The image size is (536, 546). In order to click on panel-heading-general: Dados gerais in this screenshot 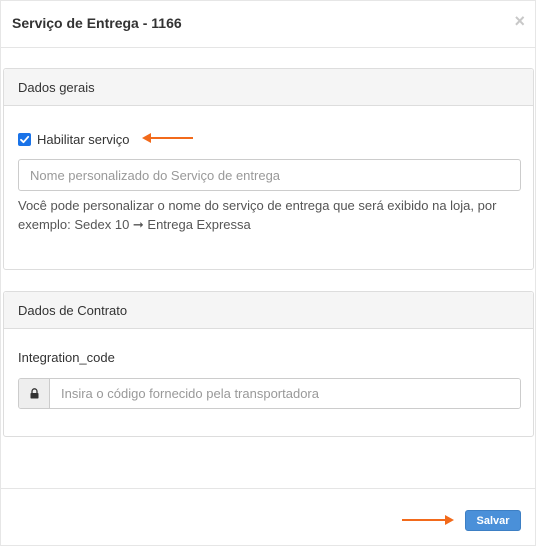, I will do `click(268, 87)`.